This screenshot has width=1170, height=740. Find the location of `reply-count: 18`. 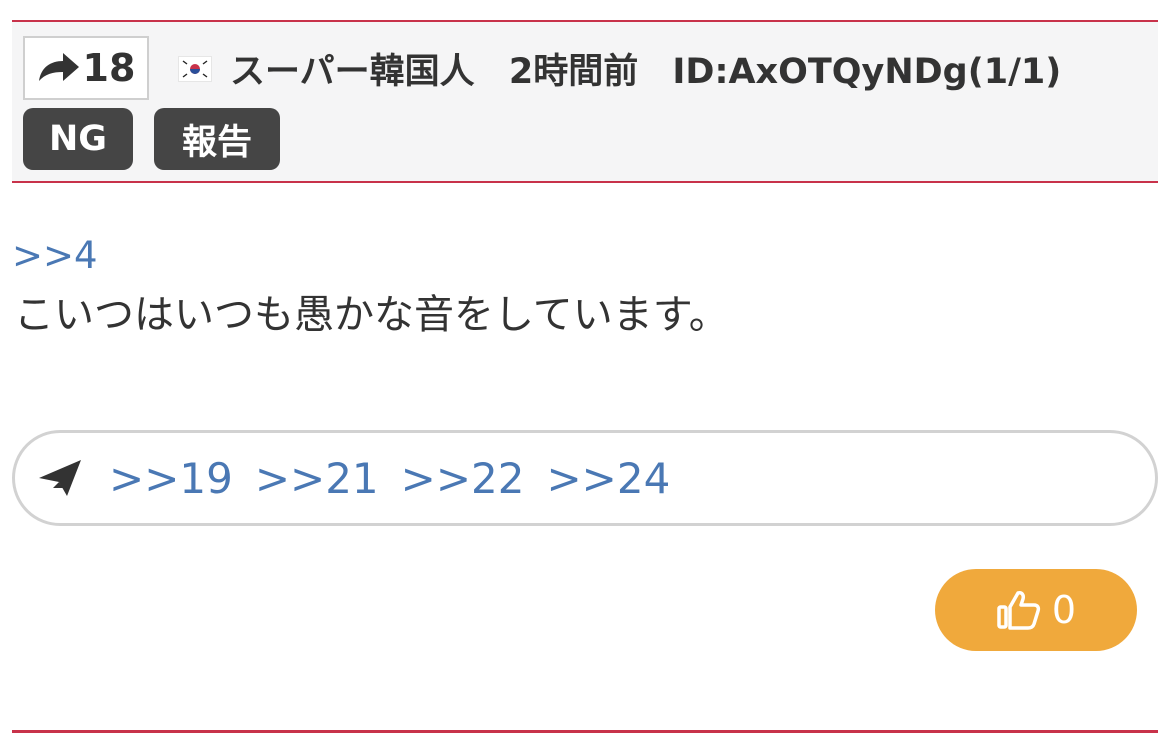

reply-count: 18 is located at coordinates (109, 68).